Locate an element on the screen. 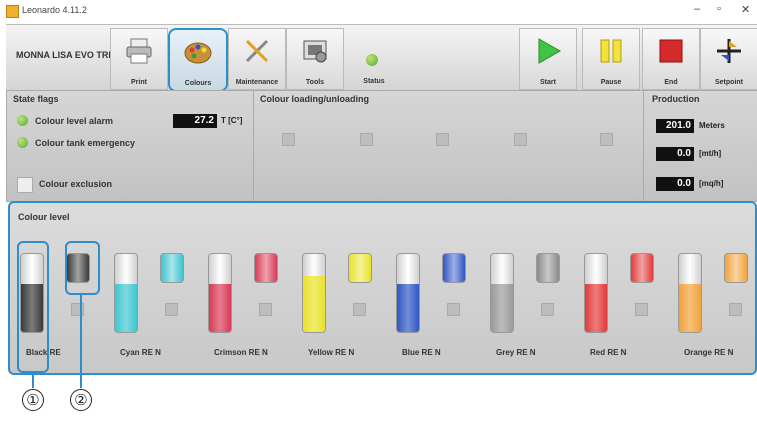 The width and height of the screenshot is (757, 424). setpoint-button: Setpoint is located at coordinates (728, 59).